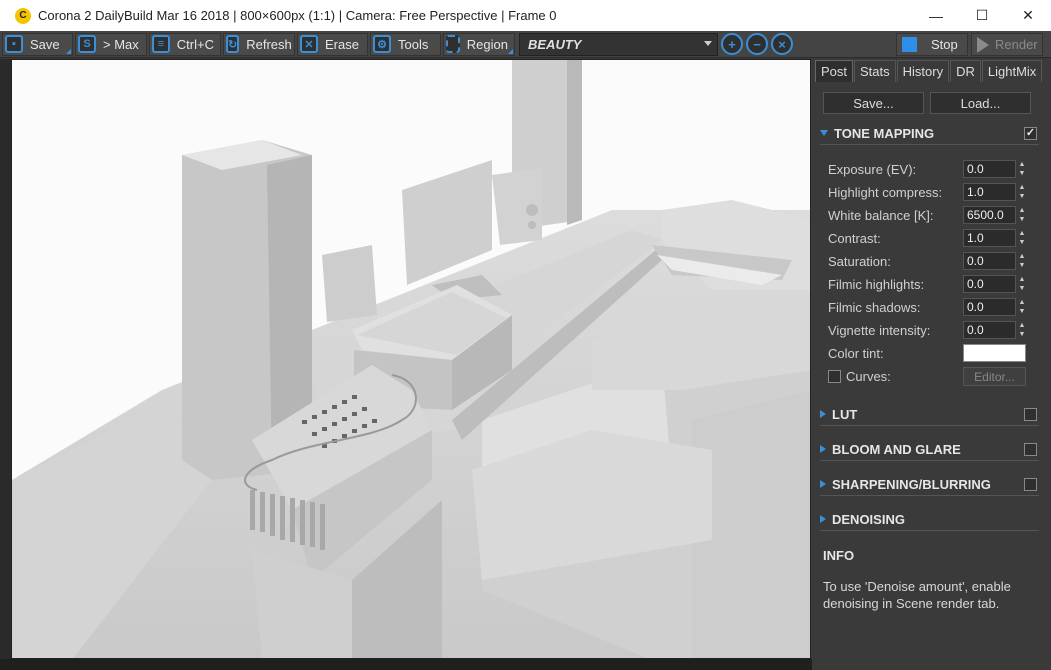 The image size is (1051, 670). Describe the element at coordinates (928, 238) in the screenshot. I see `contrast-row: Contrast: 1.0 ▲ ▼` at that location.